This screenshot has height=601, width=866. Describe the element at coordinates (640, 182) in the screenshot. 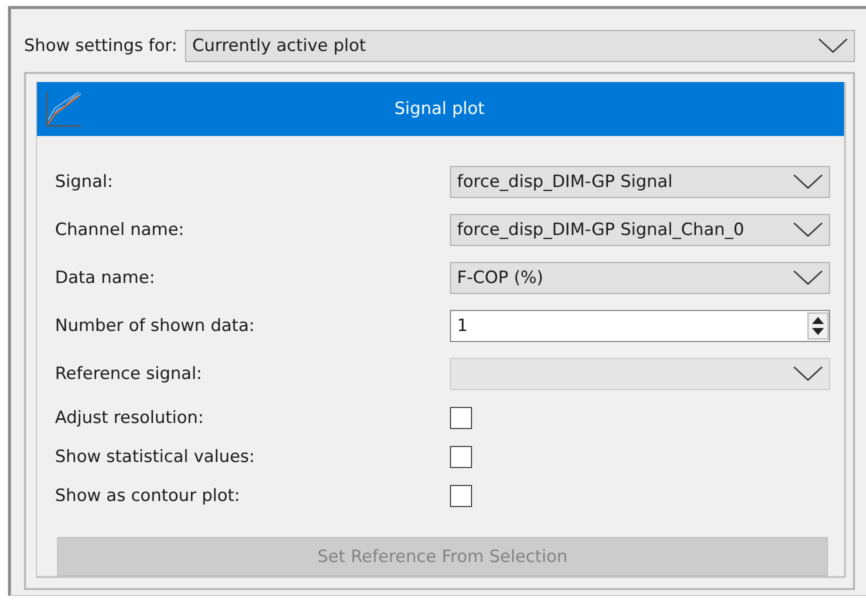

I see `dropdown: force_disp_DIM-GP Signal` at that location.